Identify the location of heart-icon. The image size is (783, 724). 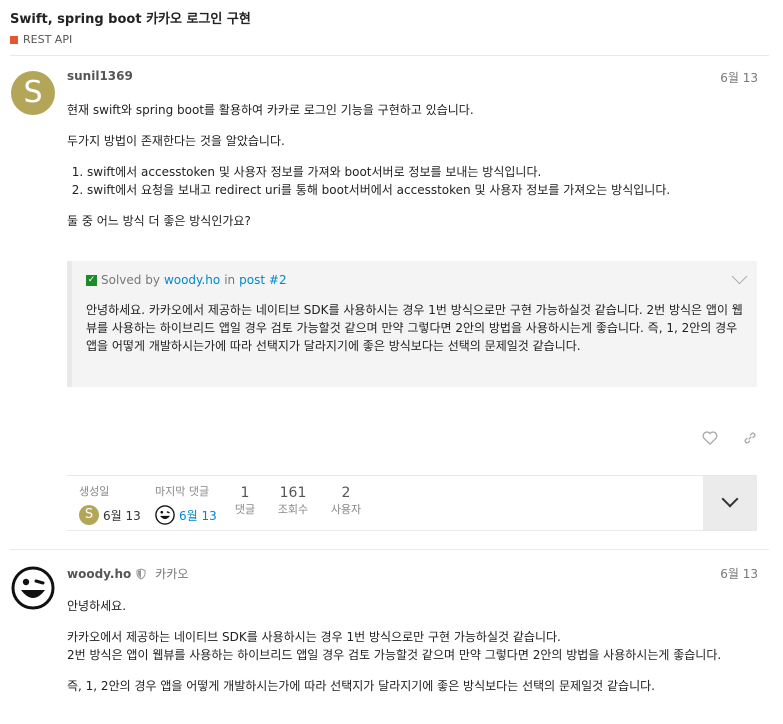
(710, 438).